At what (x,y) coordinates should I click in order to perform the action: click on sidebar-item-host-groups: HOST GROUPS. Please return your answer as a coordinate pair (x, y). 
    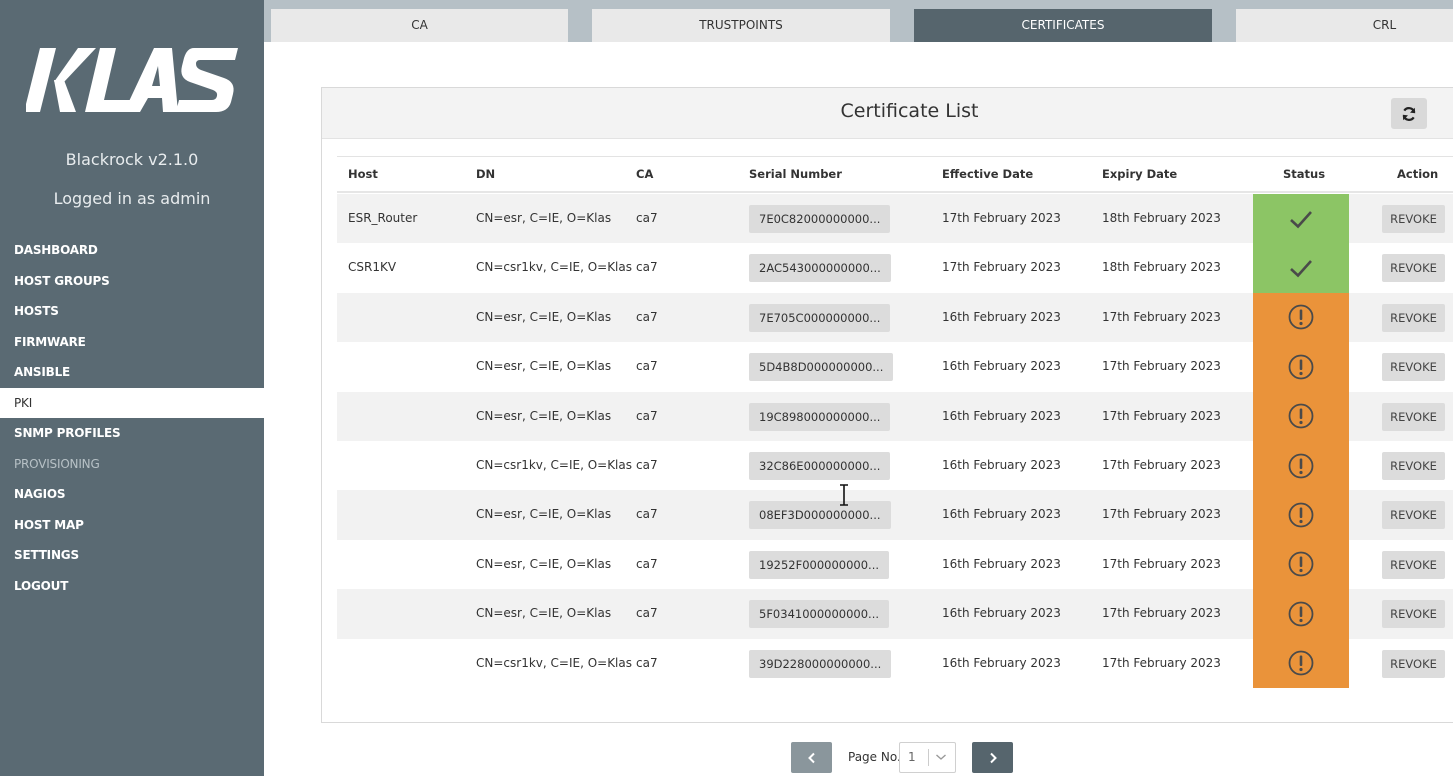
    Looking at the image, I should click on (132, 281).